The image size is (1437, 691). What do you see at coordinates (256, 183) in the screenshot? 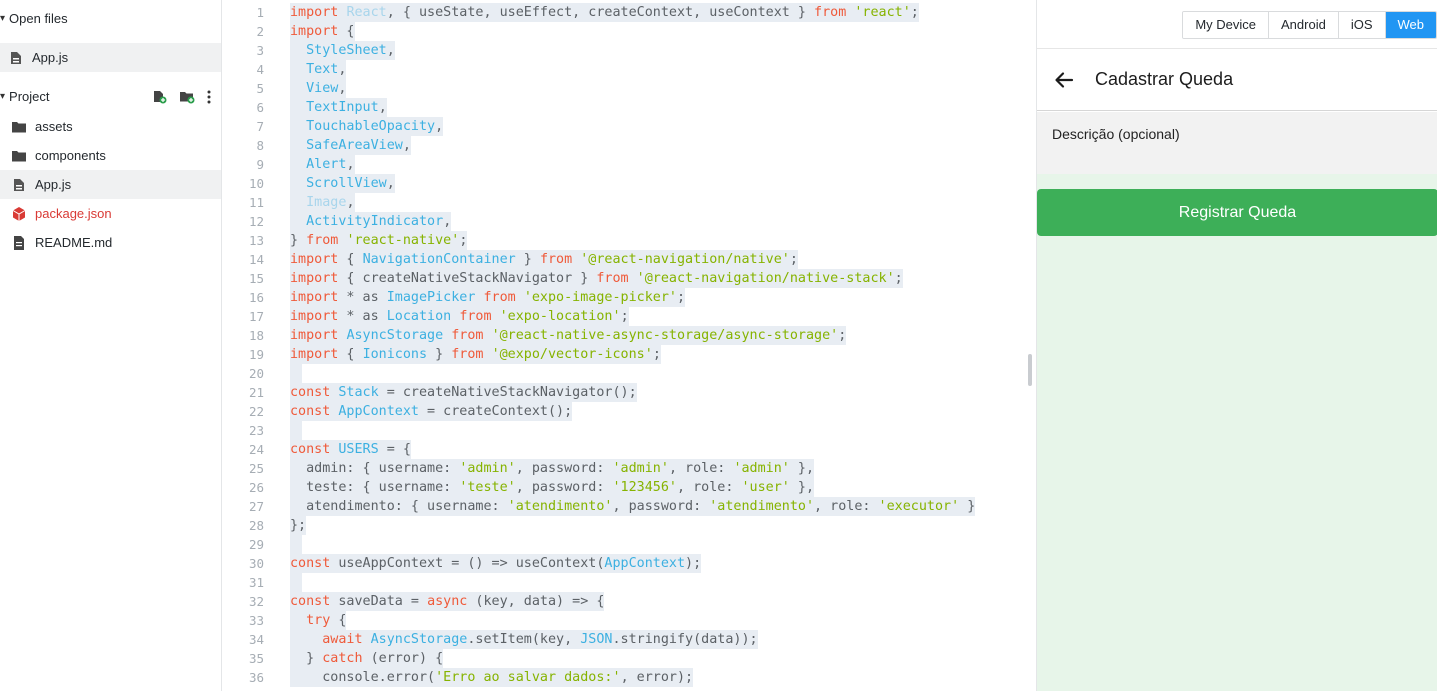
I see `line-number: 10` at bounding box center [256, 183].